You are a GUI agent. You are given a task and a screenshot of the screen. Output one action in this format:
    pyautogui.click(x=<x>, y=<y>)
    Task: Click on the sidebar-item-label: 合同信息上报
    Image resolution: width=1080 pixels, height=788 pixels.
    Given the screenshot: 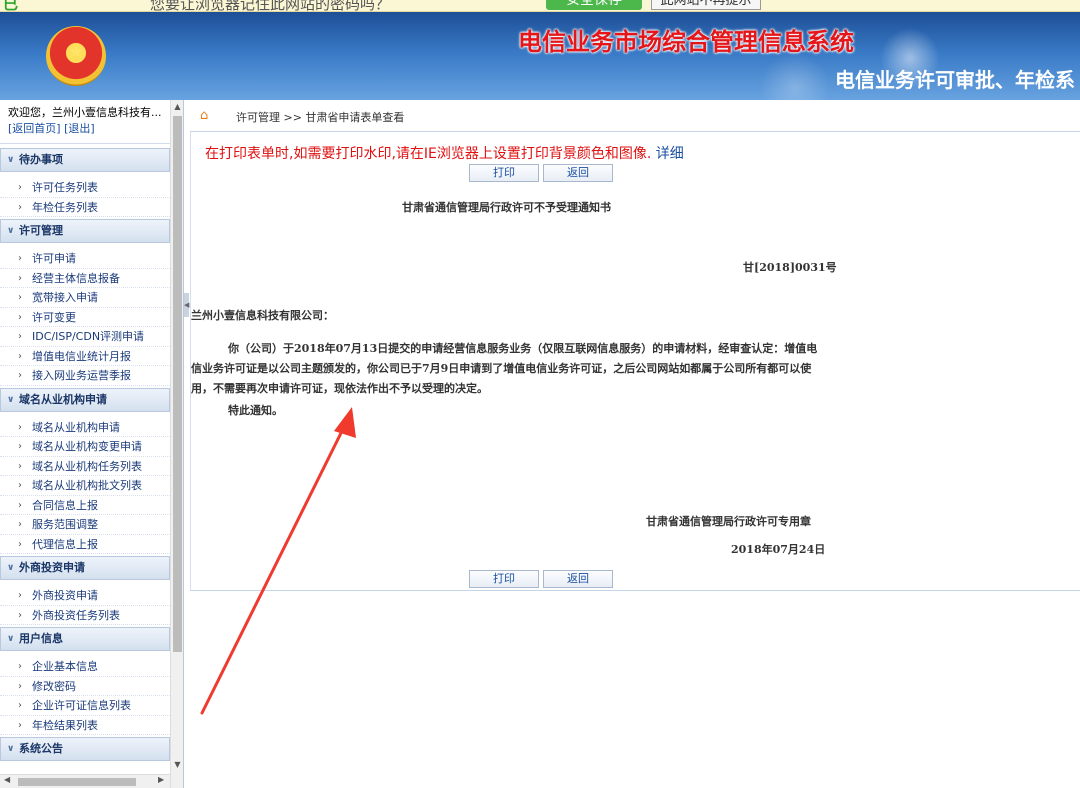 What is the action you would take?
    pyautogui.click(x=65, y=505)
    